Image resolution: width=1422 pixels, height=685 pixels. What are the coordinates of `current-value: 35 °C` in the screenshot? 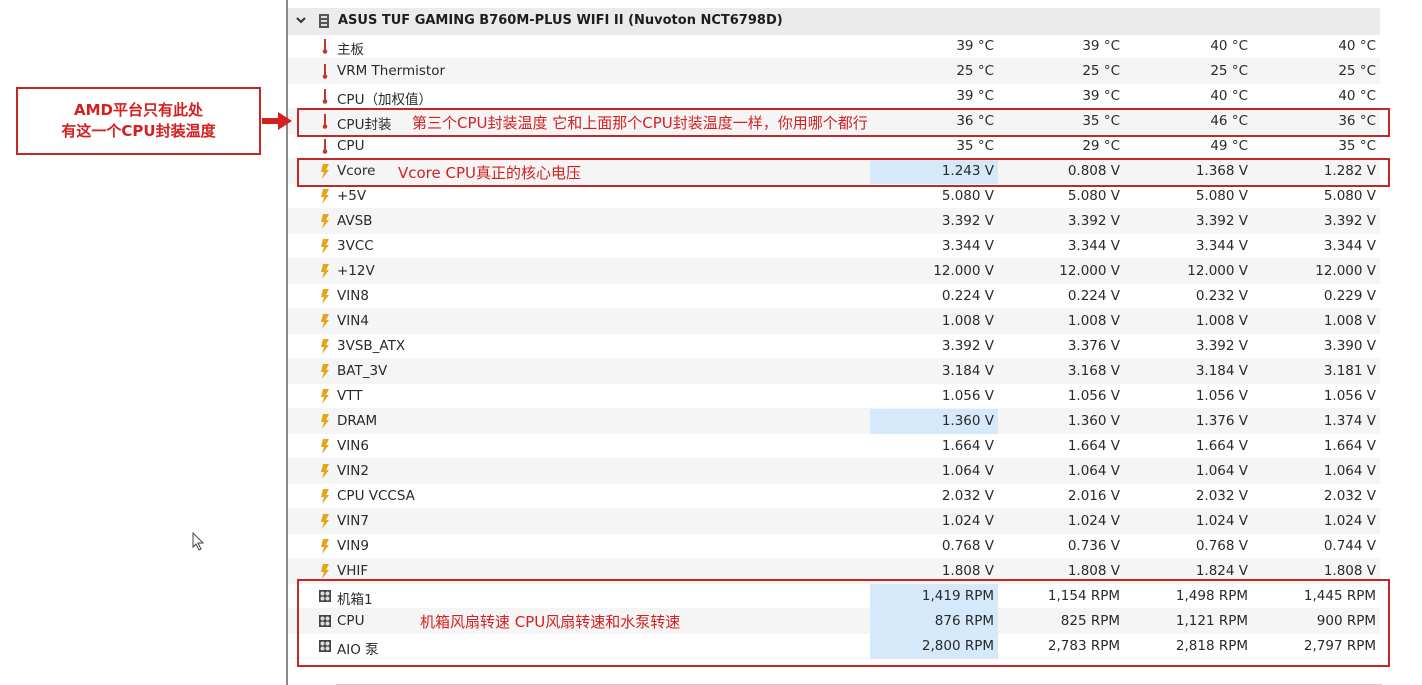 It's located at (975, 146).